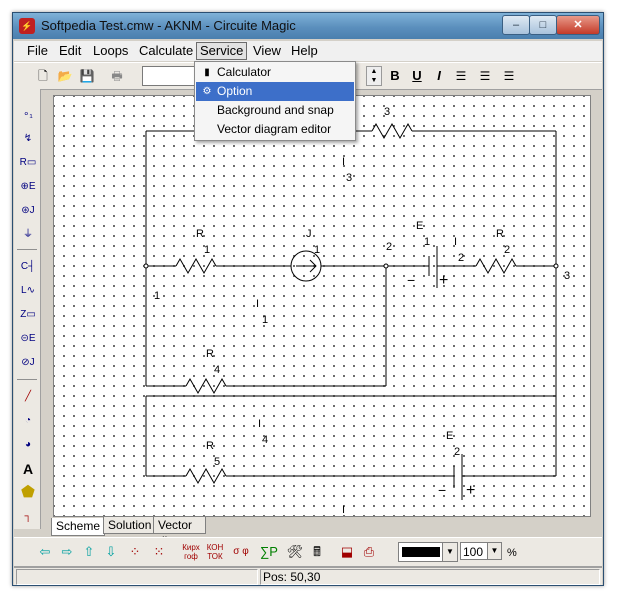 The height and width of the screenshot is (609, 623). What do you see at coordinates (265, 440) in the screenshot?
I see `i4-subscript: 4` at bounding box center [265, 440].